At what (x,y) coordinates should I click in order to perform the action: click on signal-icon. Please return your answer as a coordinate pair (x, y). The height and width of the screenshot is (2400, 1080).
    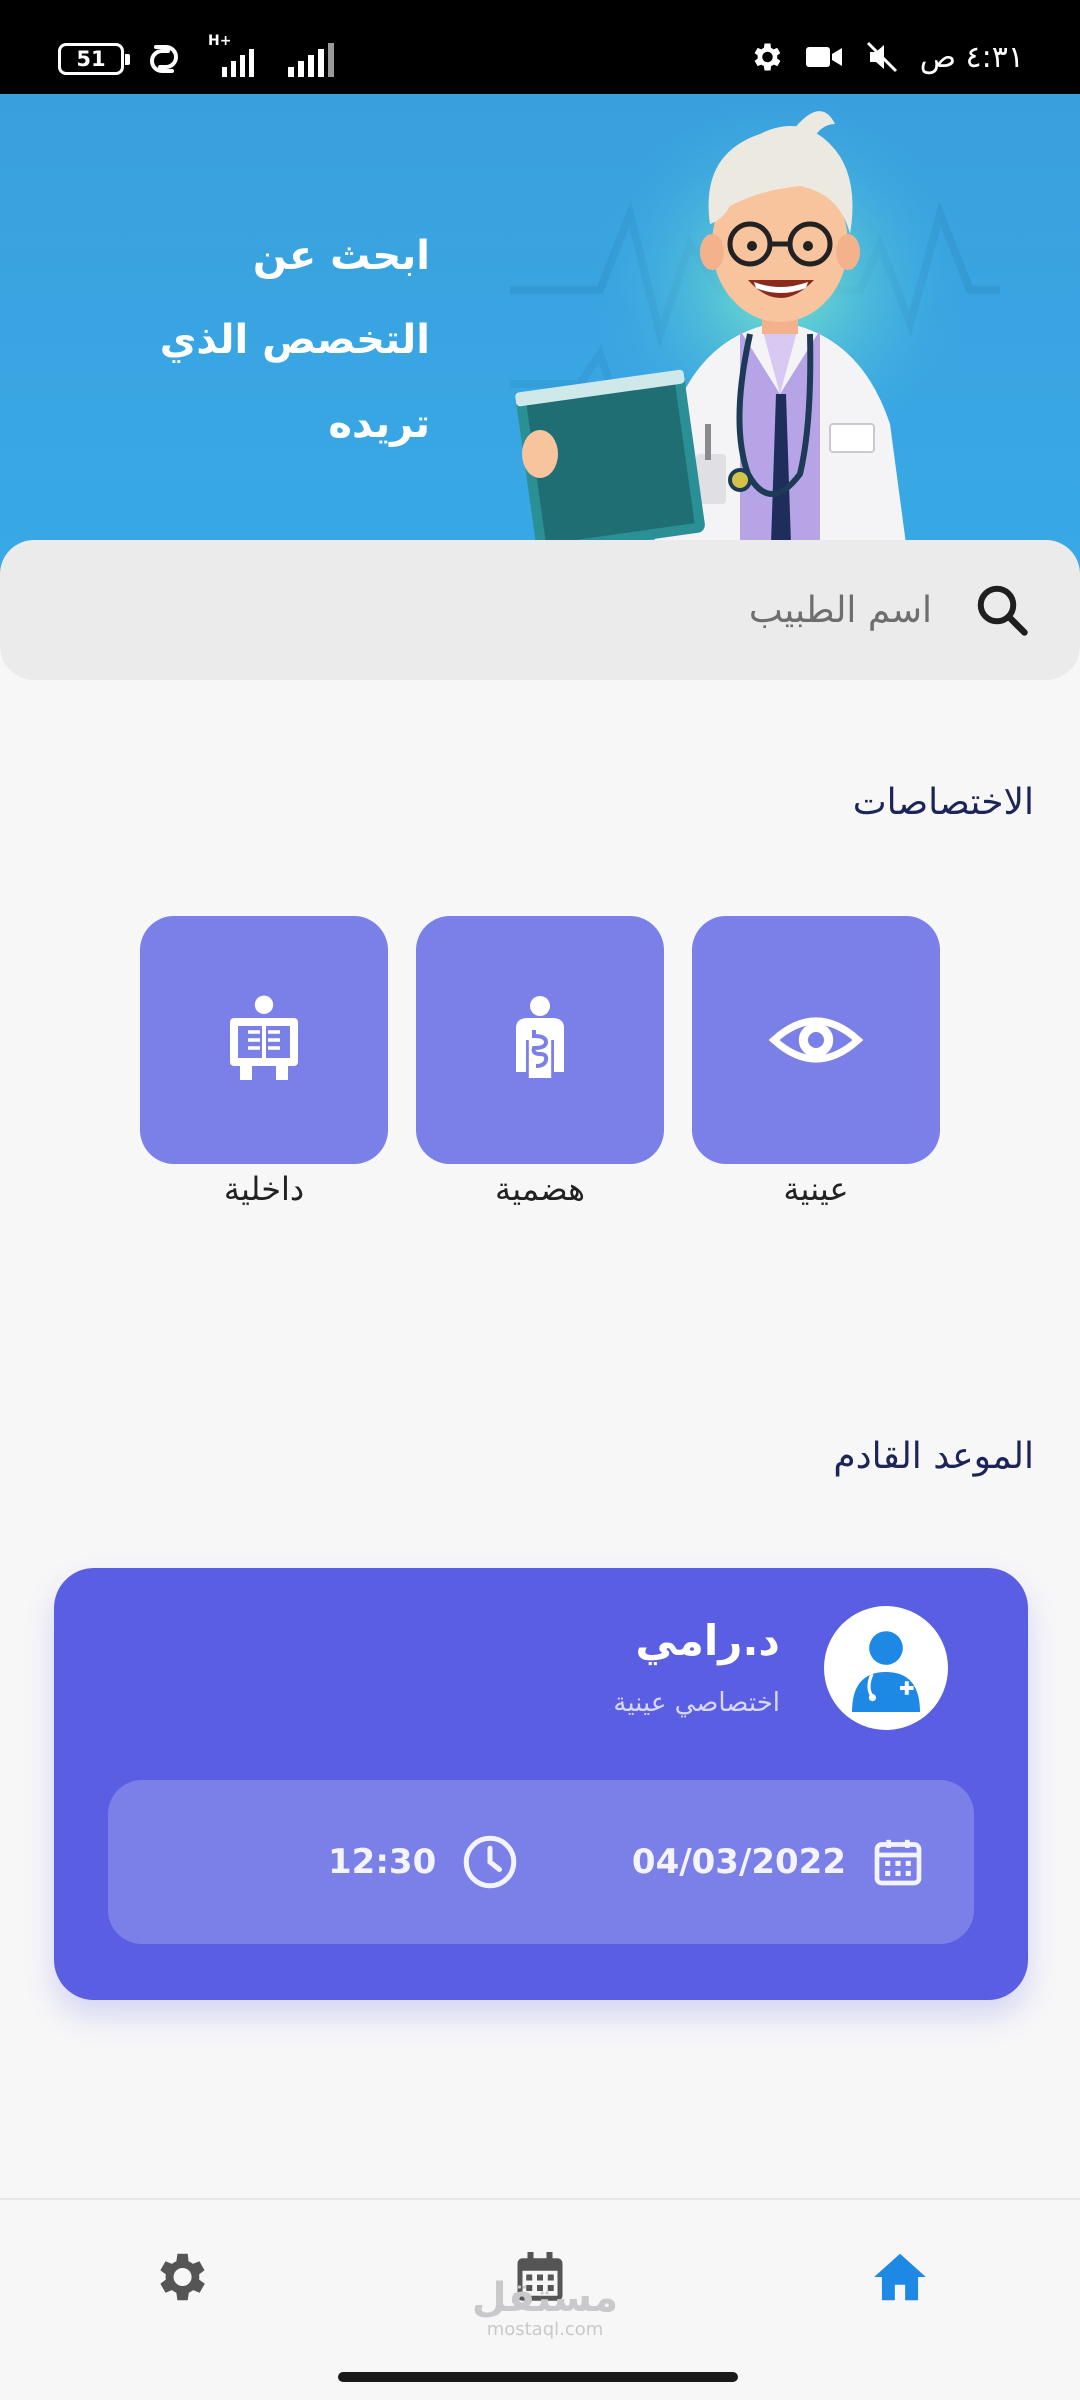
    Looking at the image, I should click on (311, 60).